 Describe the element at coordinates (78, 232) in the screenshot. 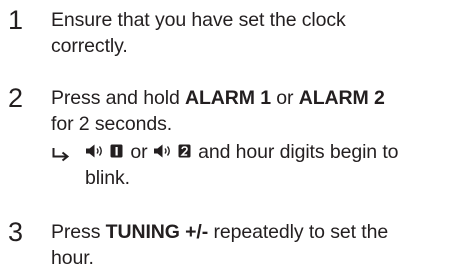

I see `text-segment: Press` at that location.